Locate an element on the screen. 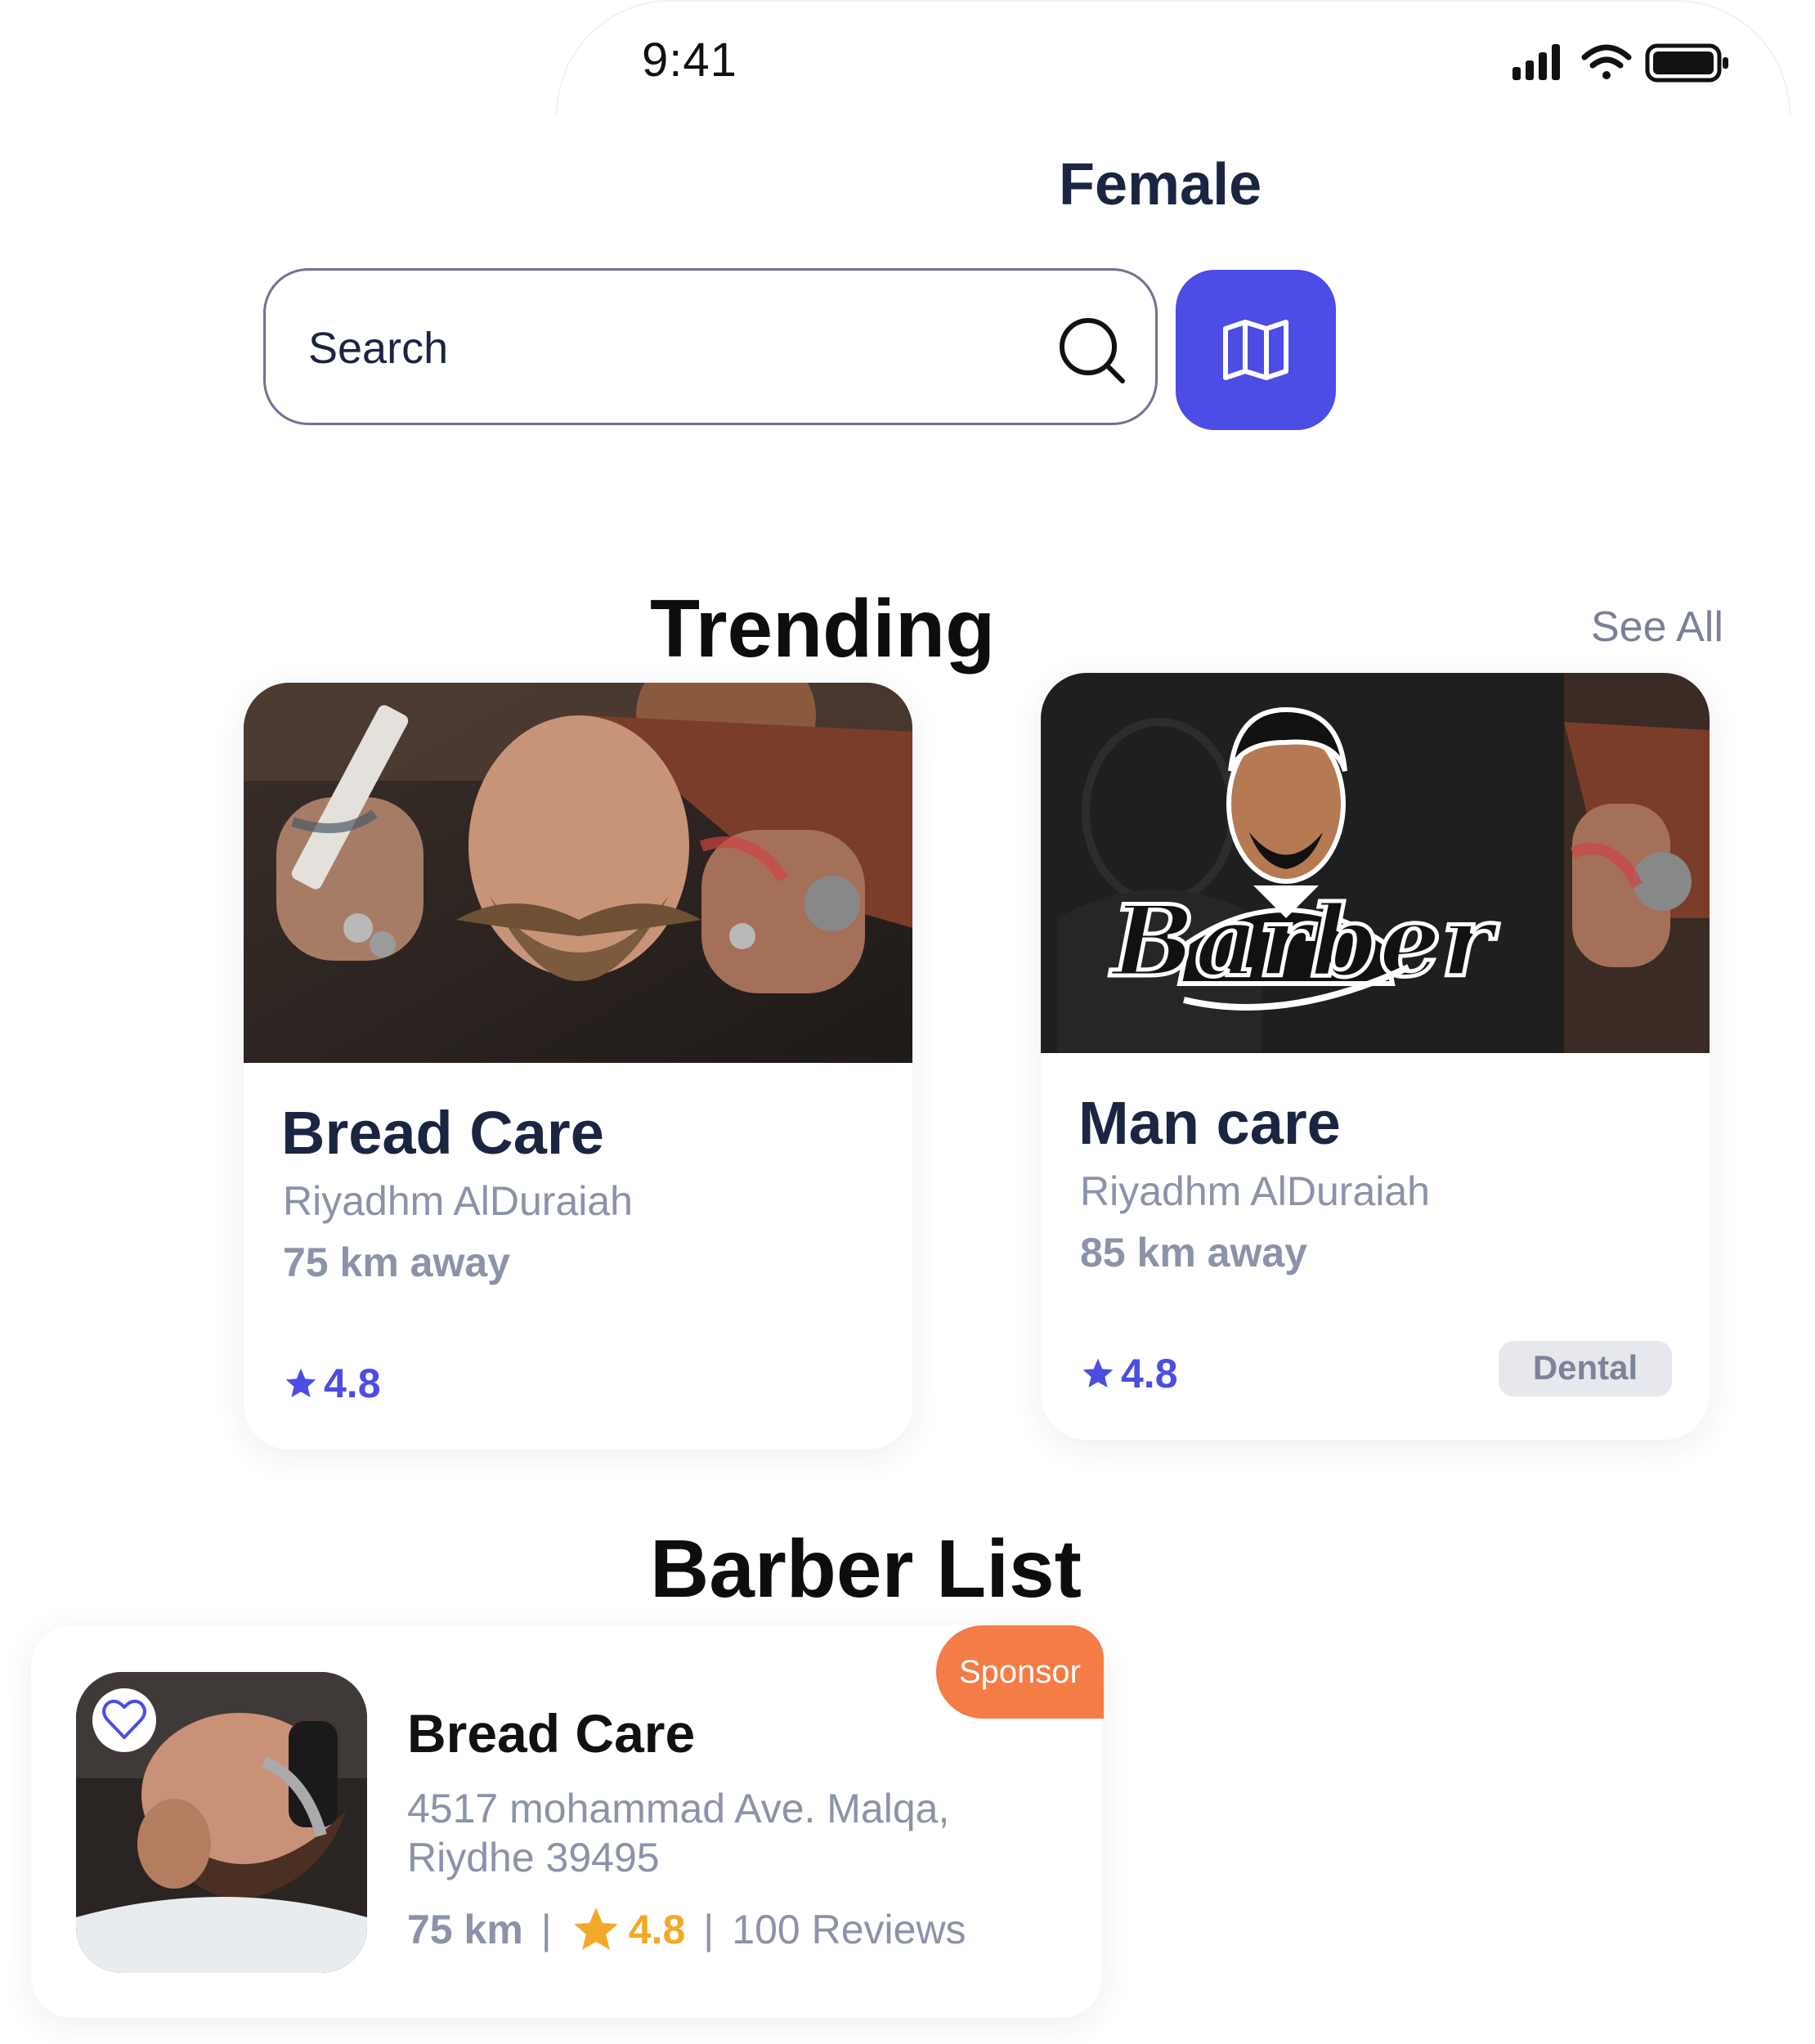  list-item-address: 4517 mohammad Ave. Malqa, Riydhe 39495 is located at coordinates (678, 1833).